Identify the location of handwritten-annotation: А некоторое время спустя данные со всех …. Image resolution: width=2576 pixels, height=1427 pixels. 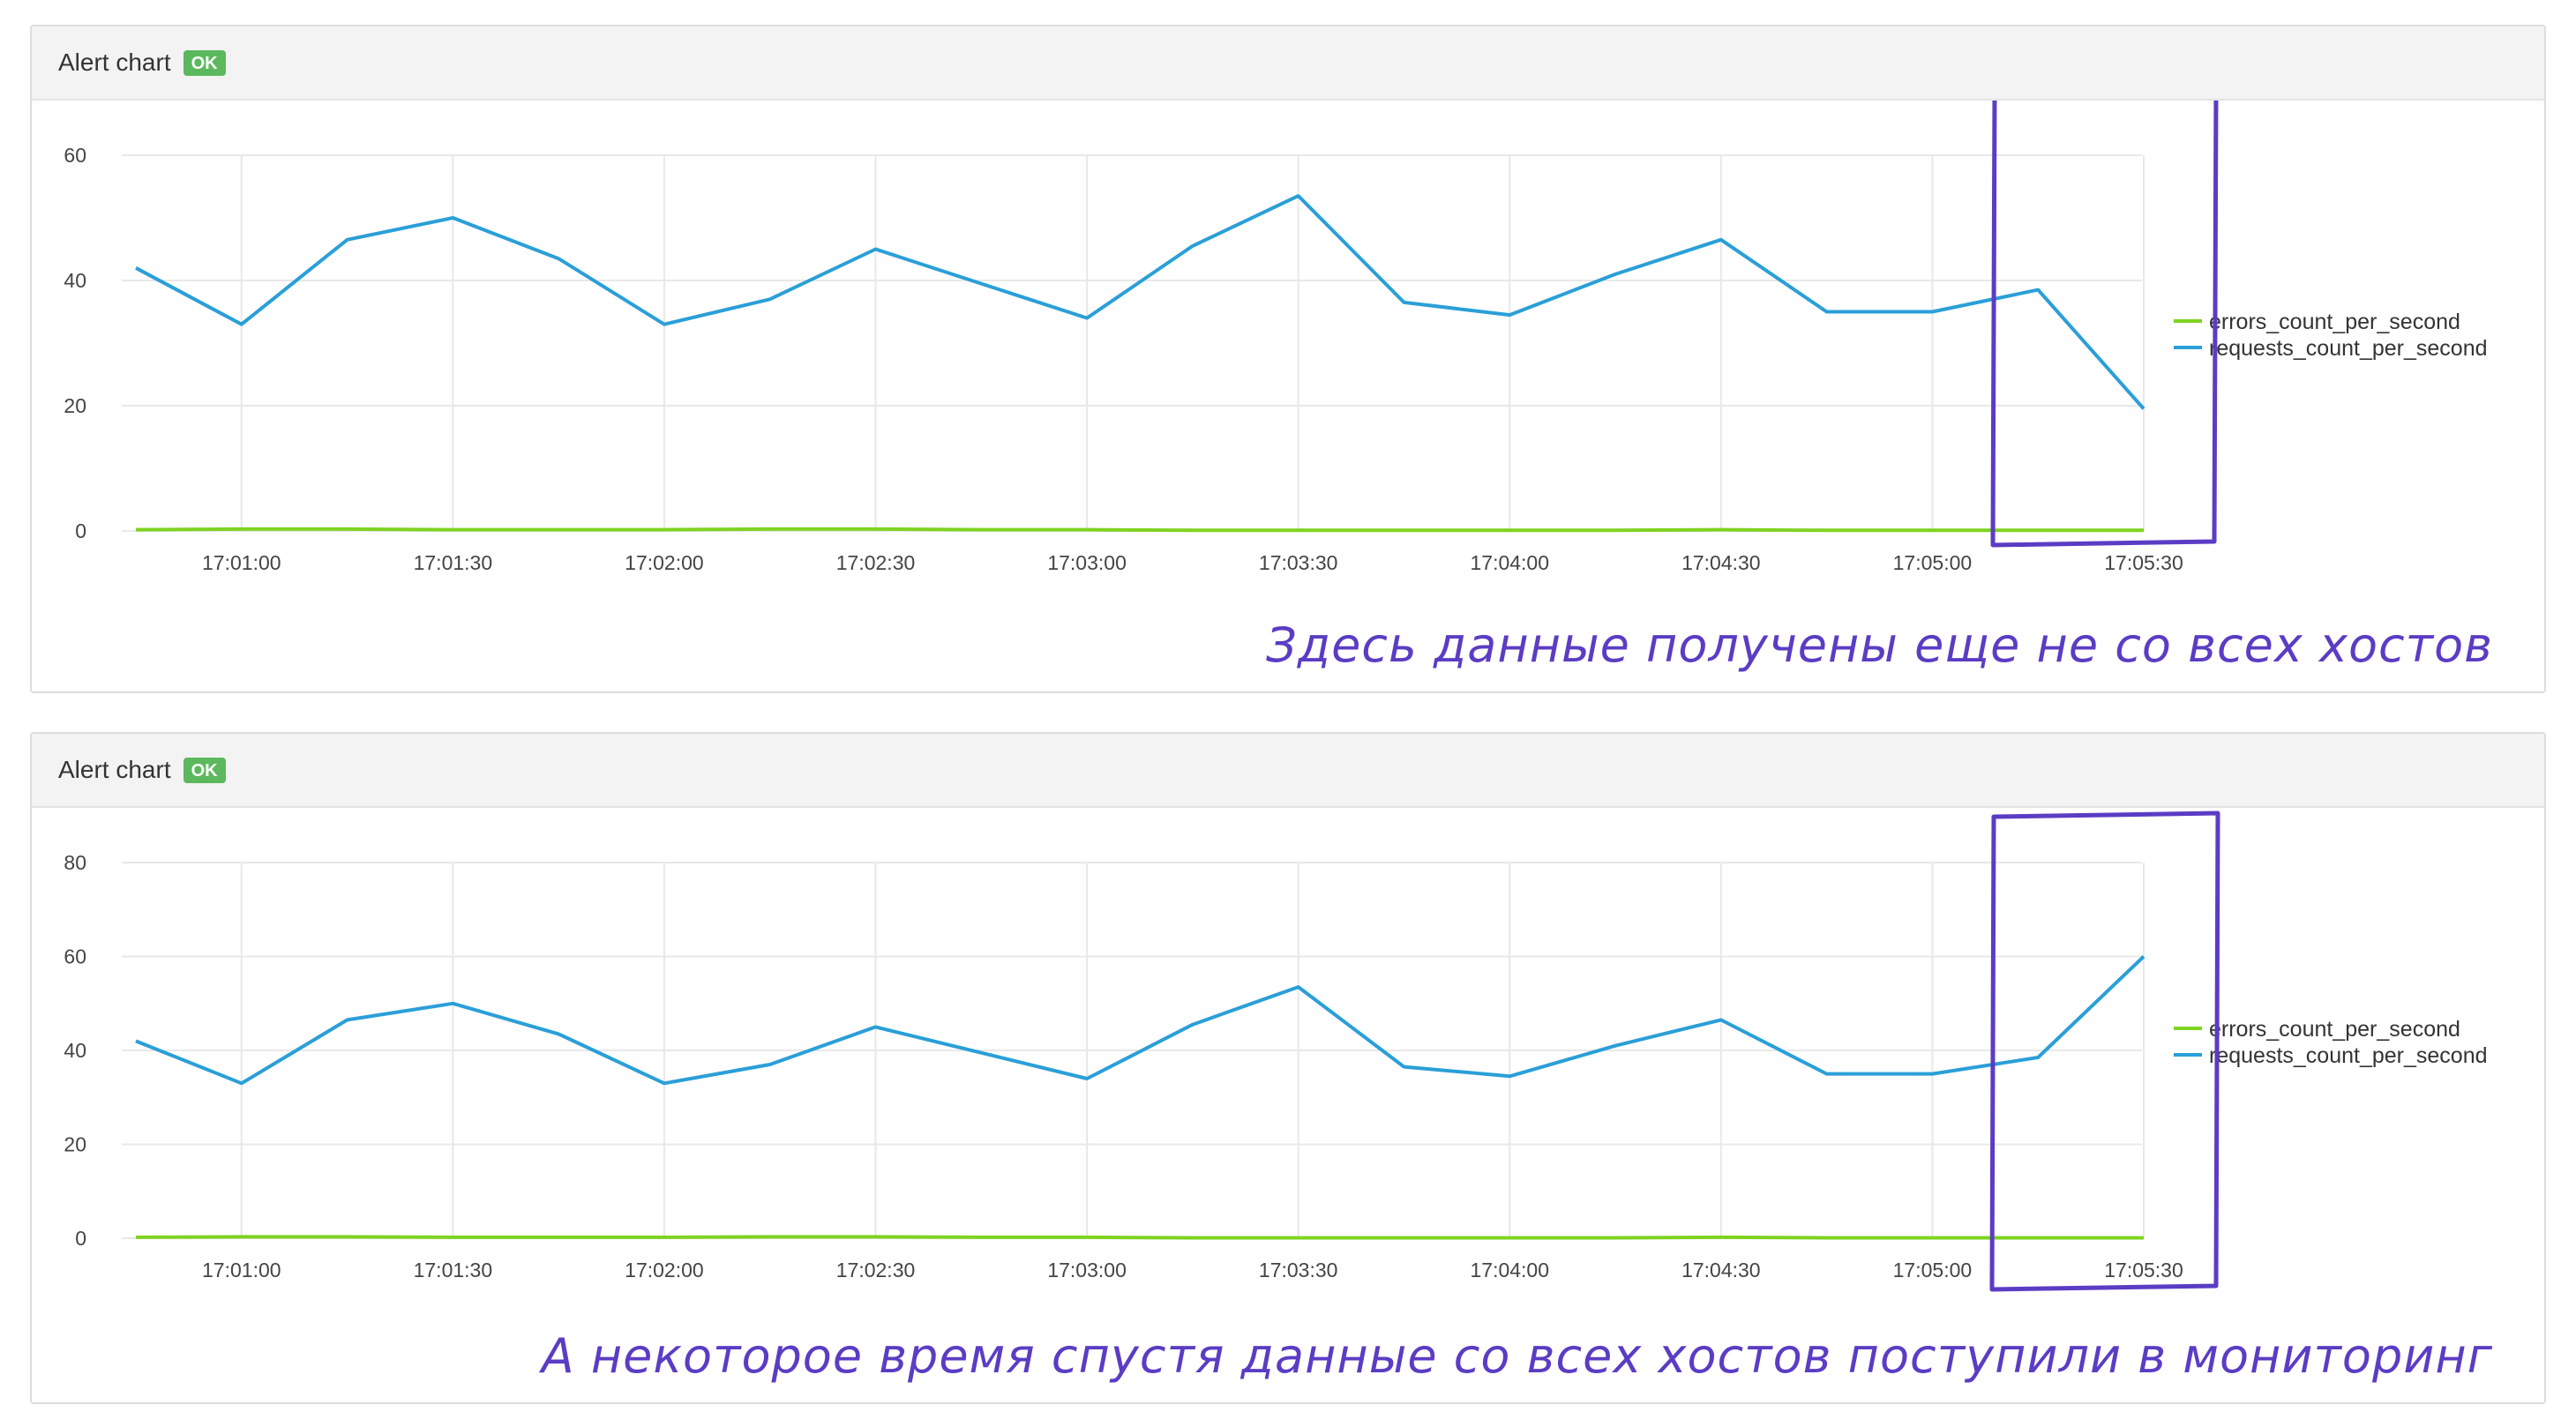
(1517, 1356).